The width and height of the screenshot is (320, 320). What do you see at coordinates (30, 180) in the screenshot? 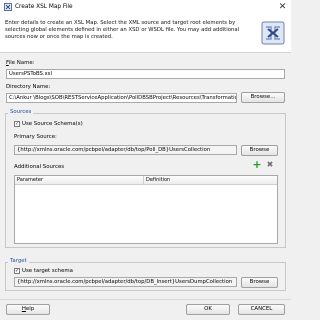
I see `column-parameter: Parameter` at bounding box center [30, 180].